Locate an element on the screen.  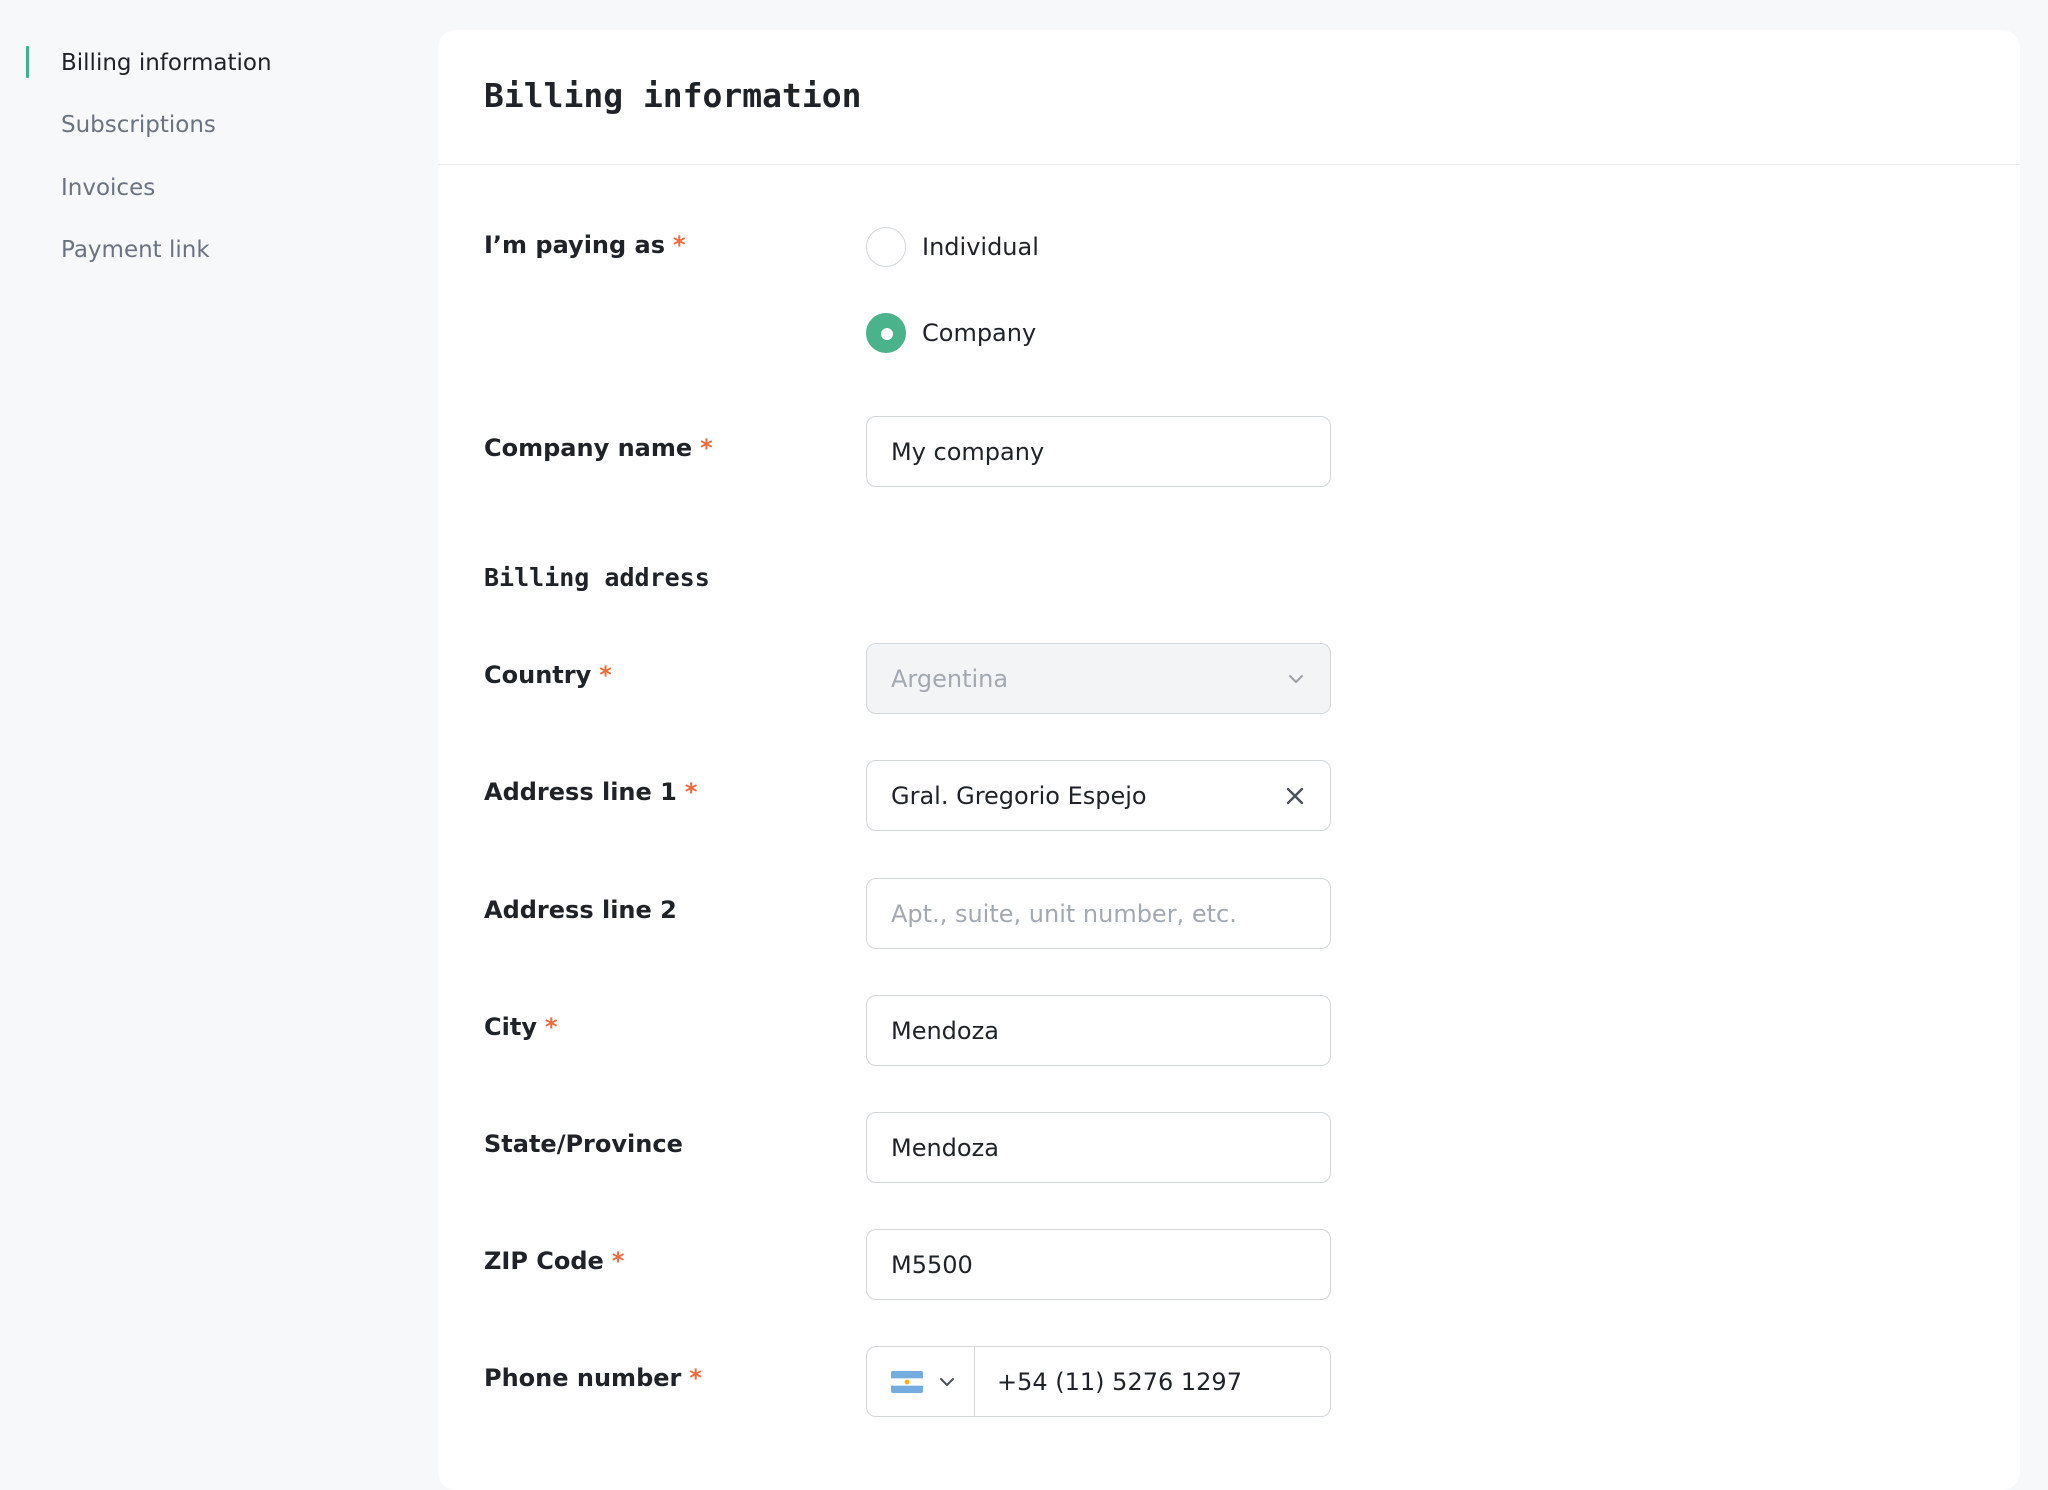
phone-number-field is located at coordinates (1098, 1381).